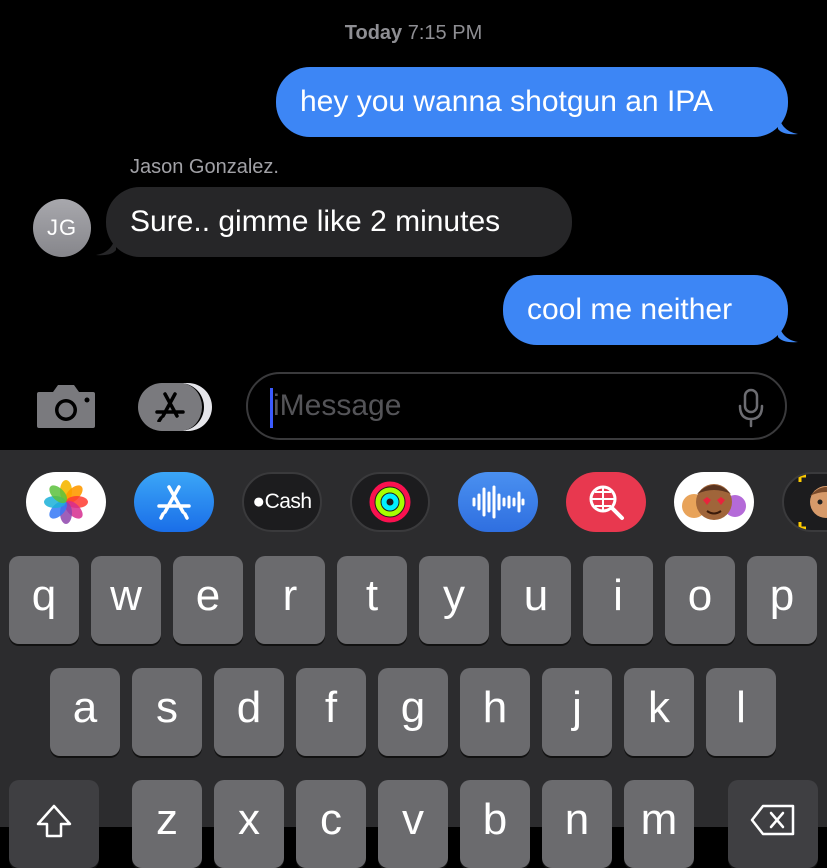 Image resolution: width=827 pixels, height=868 pixels. Describe the element at coordinates (751, 408) in the screenshot. I see `microphone-icon` at that location.